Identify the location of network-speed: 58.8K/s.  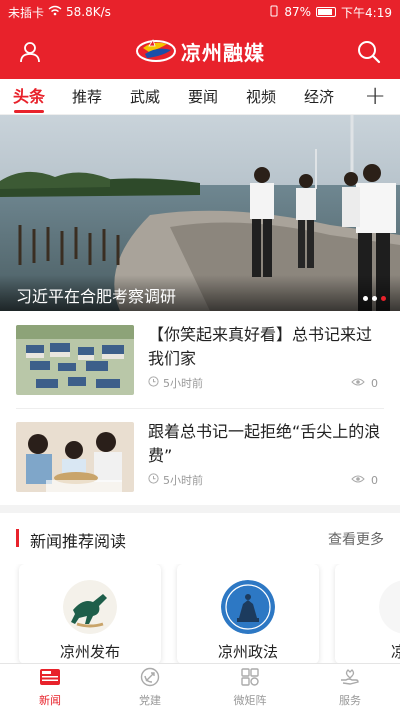
(88, 12).